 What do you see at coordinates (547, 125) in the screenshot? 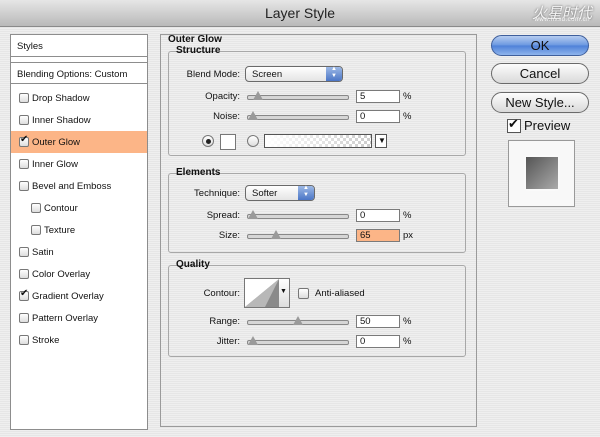
I see `preview-label: Preview` at bounding box center [547, 125].